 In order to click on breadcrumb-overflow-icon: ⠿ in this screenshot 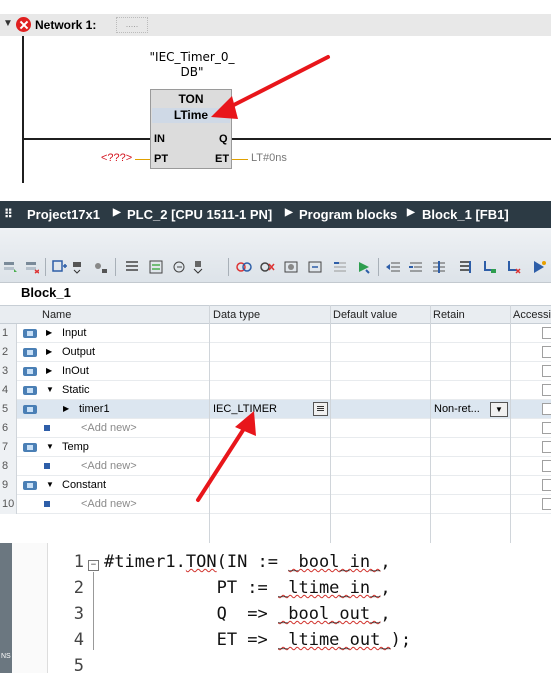, I will do `click(8, 214)`.